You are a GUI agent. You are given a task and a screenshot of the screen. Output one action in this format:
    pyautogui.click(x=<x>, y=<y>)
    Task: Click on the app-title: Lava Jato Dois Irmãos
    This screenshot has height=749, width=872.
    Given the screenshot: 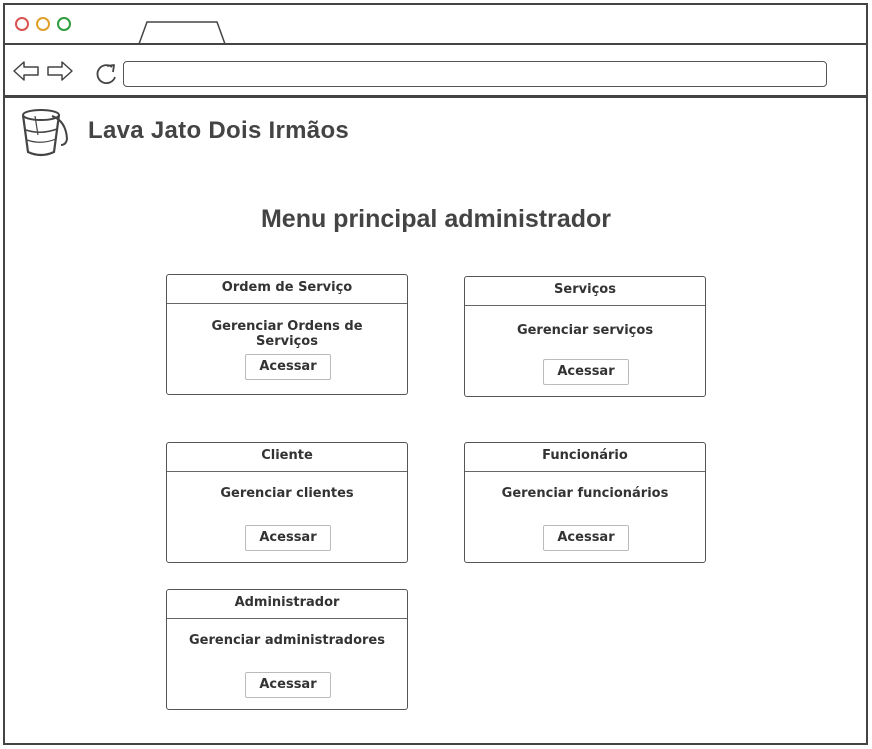 What is the action you would take?
    pyautogui.click(x=219, y=130)
    